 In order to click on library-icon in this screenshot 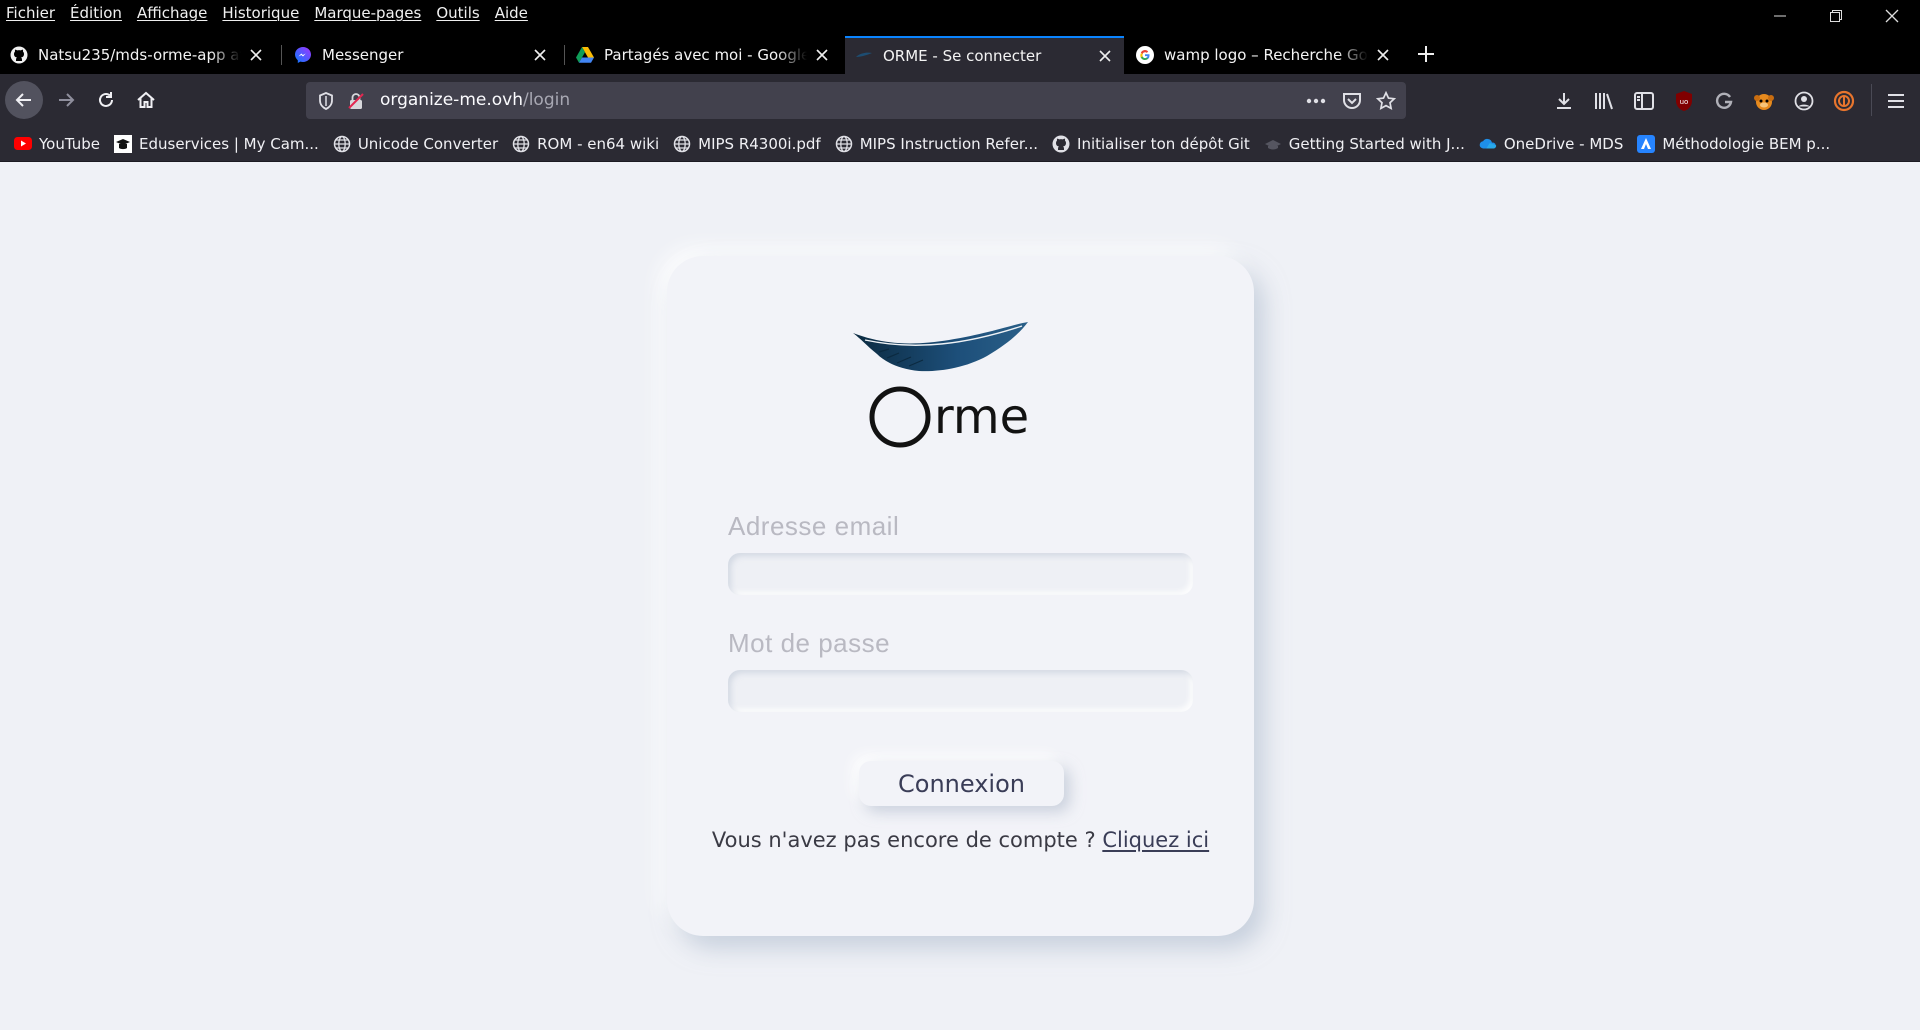, I will do `click(1604, 101)`.